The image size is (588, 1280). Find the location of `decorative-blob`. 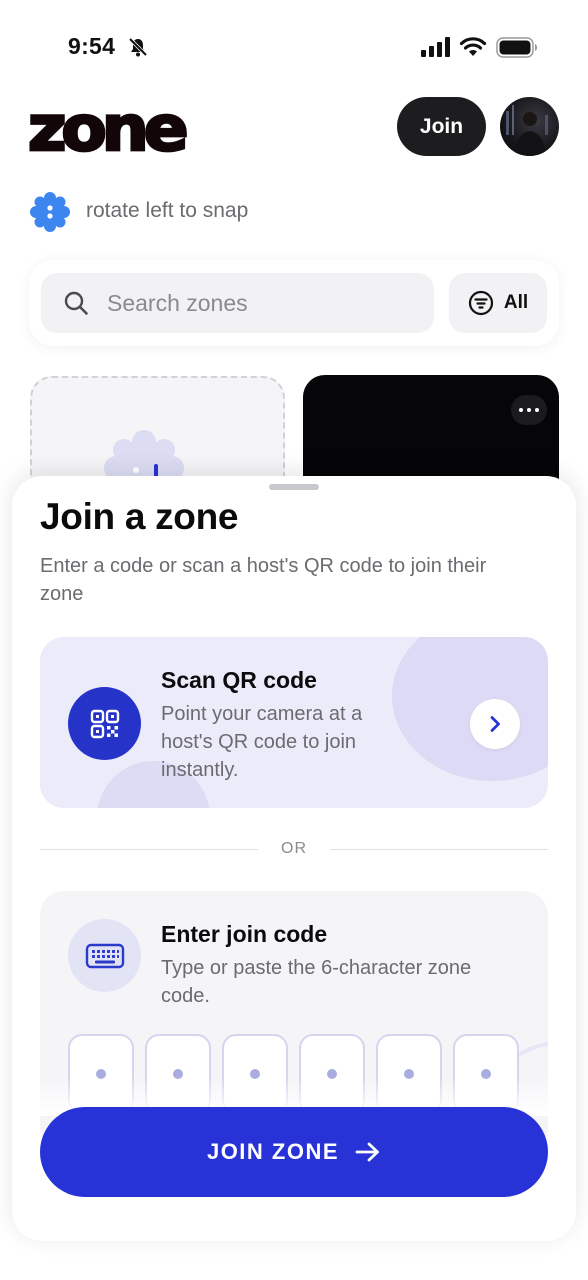

decorative-blob is located at coordinates (470, 709).